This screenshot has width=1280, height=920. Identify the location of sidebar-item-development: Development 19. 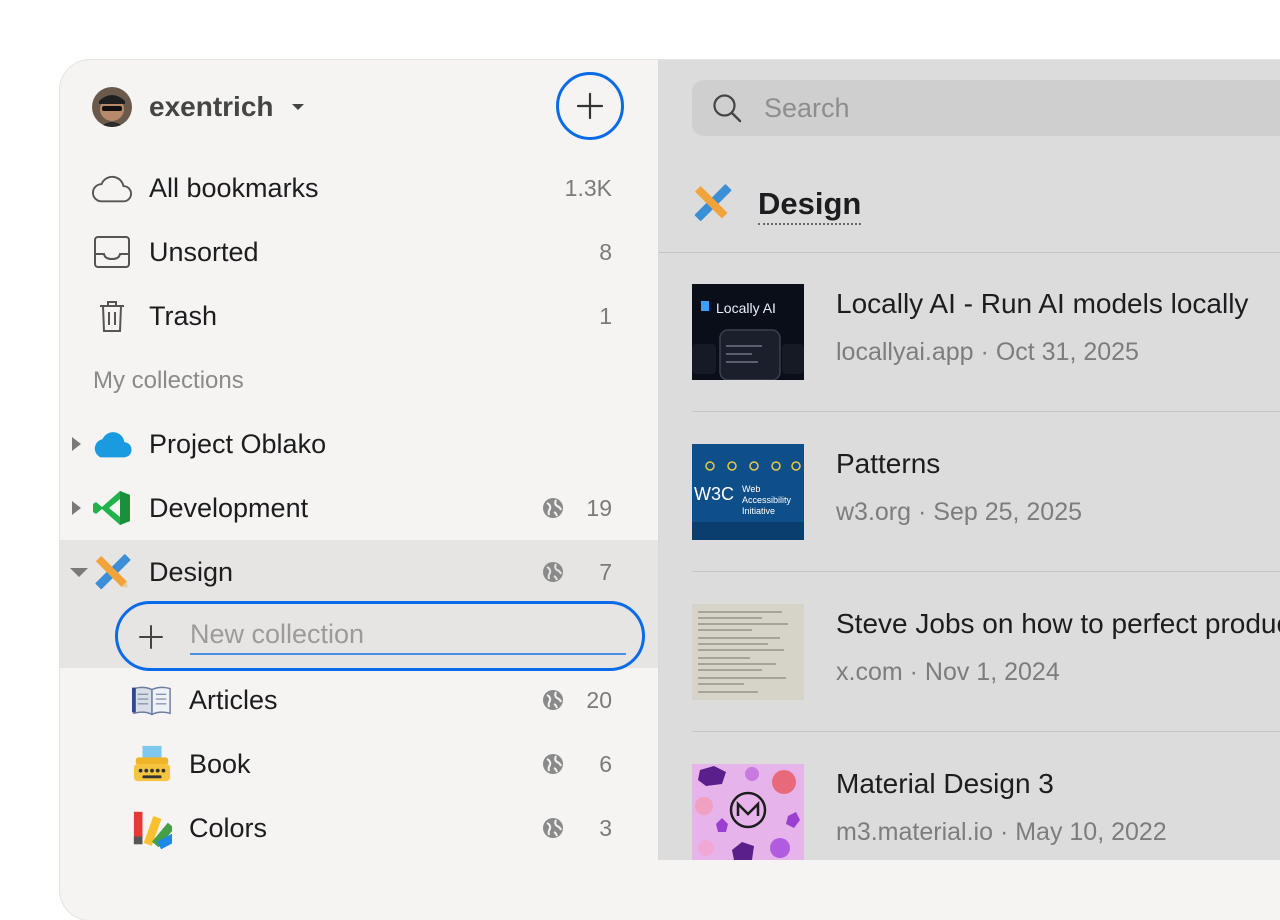
(359, 508).